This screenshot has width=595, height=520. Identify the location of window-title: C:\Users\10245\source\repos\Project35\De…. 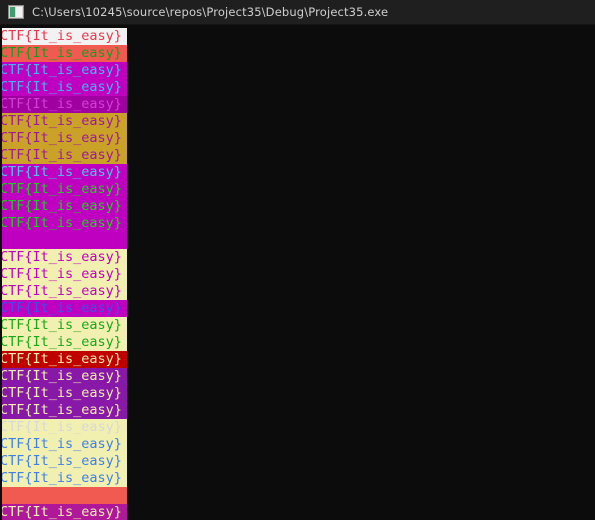
(210, 12).